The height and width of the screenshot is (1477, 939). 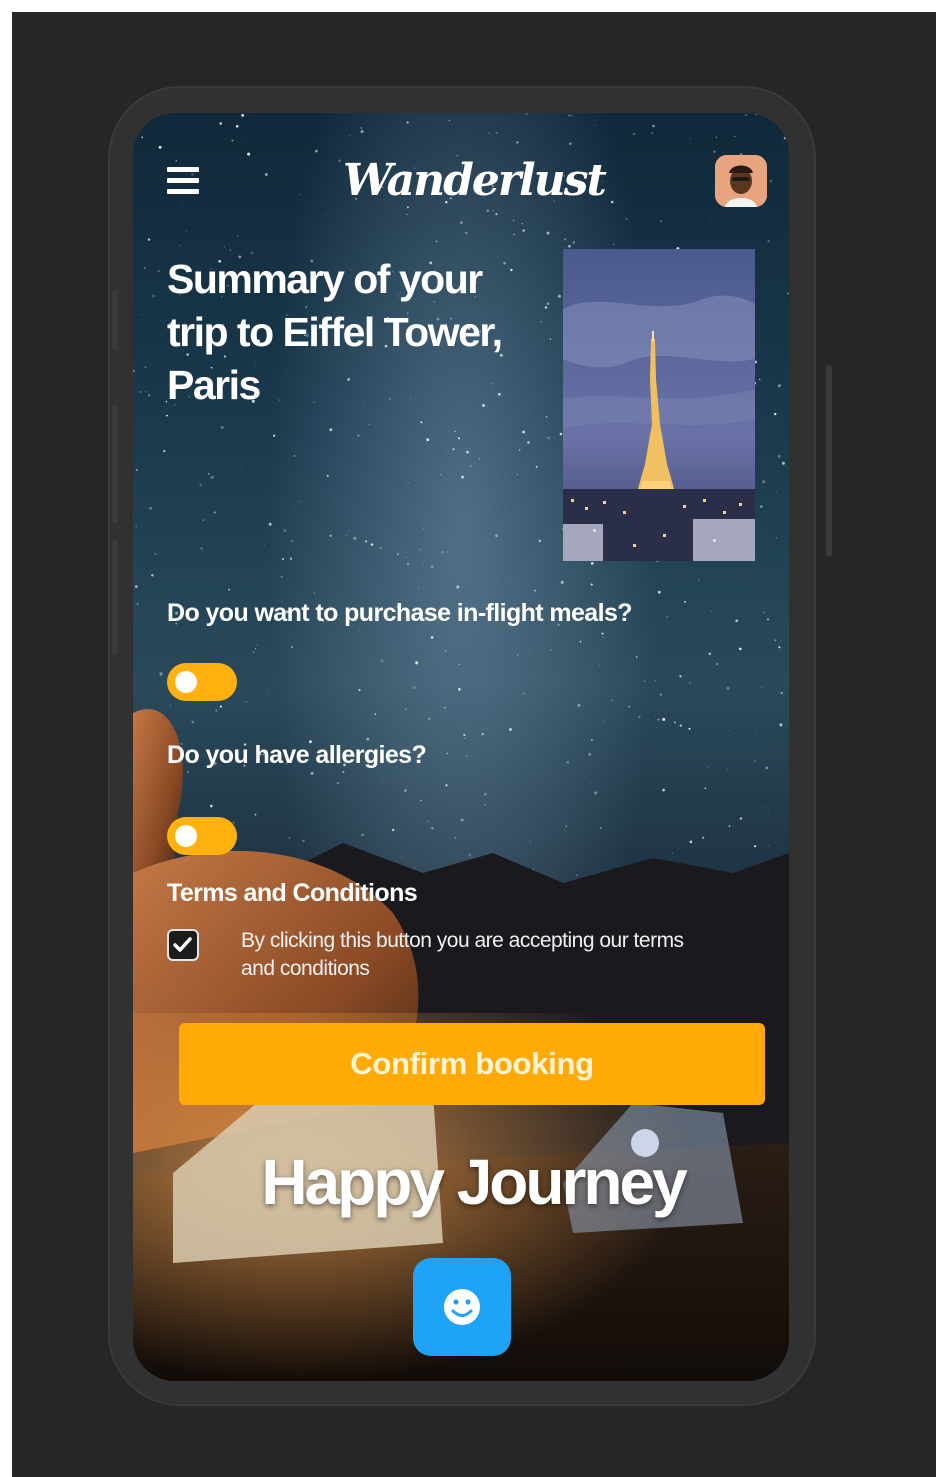 I want to click on allergies-question: Do you have allergies?, so click(x=297, y=755).